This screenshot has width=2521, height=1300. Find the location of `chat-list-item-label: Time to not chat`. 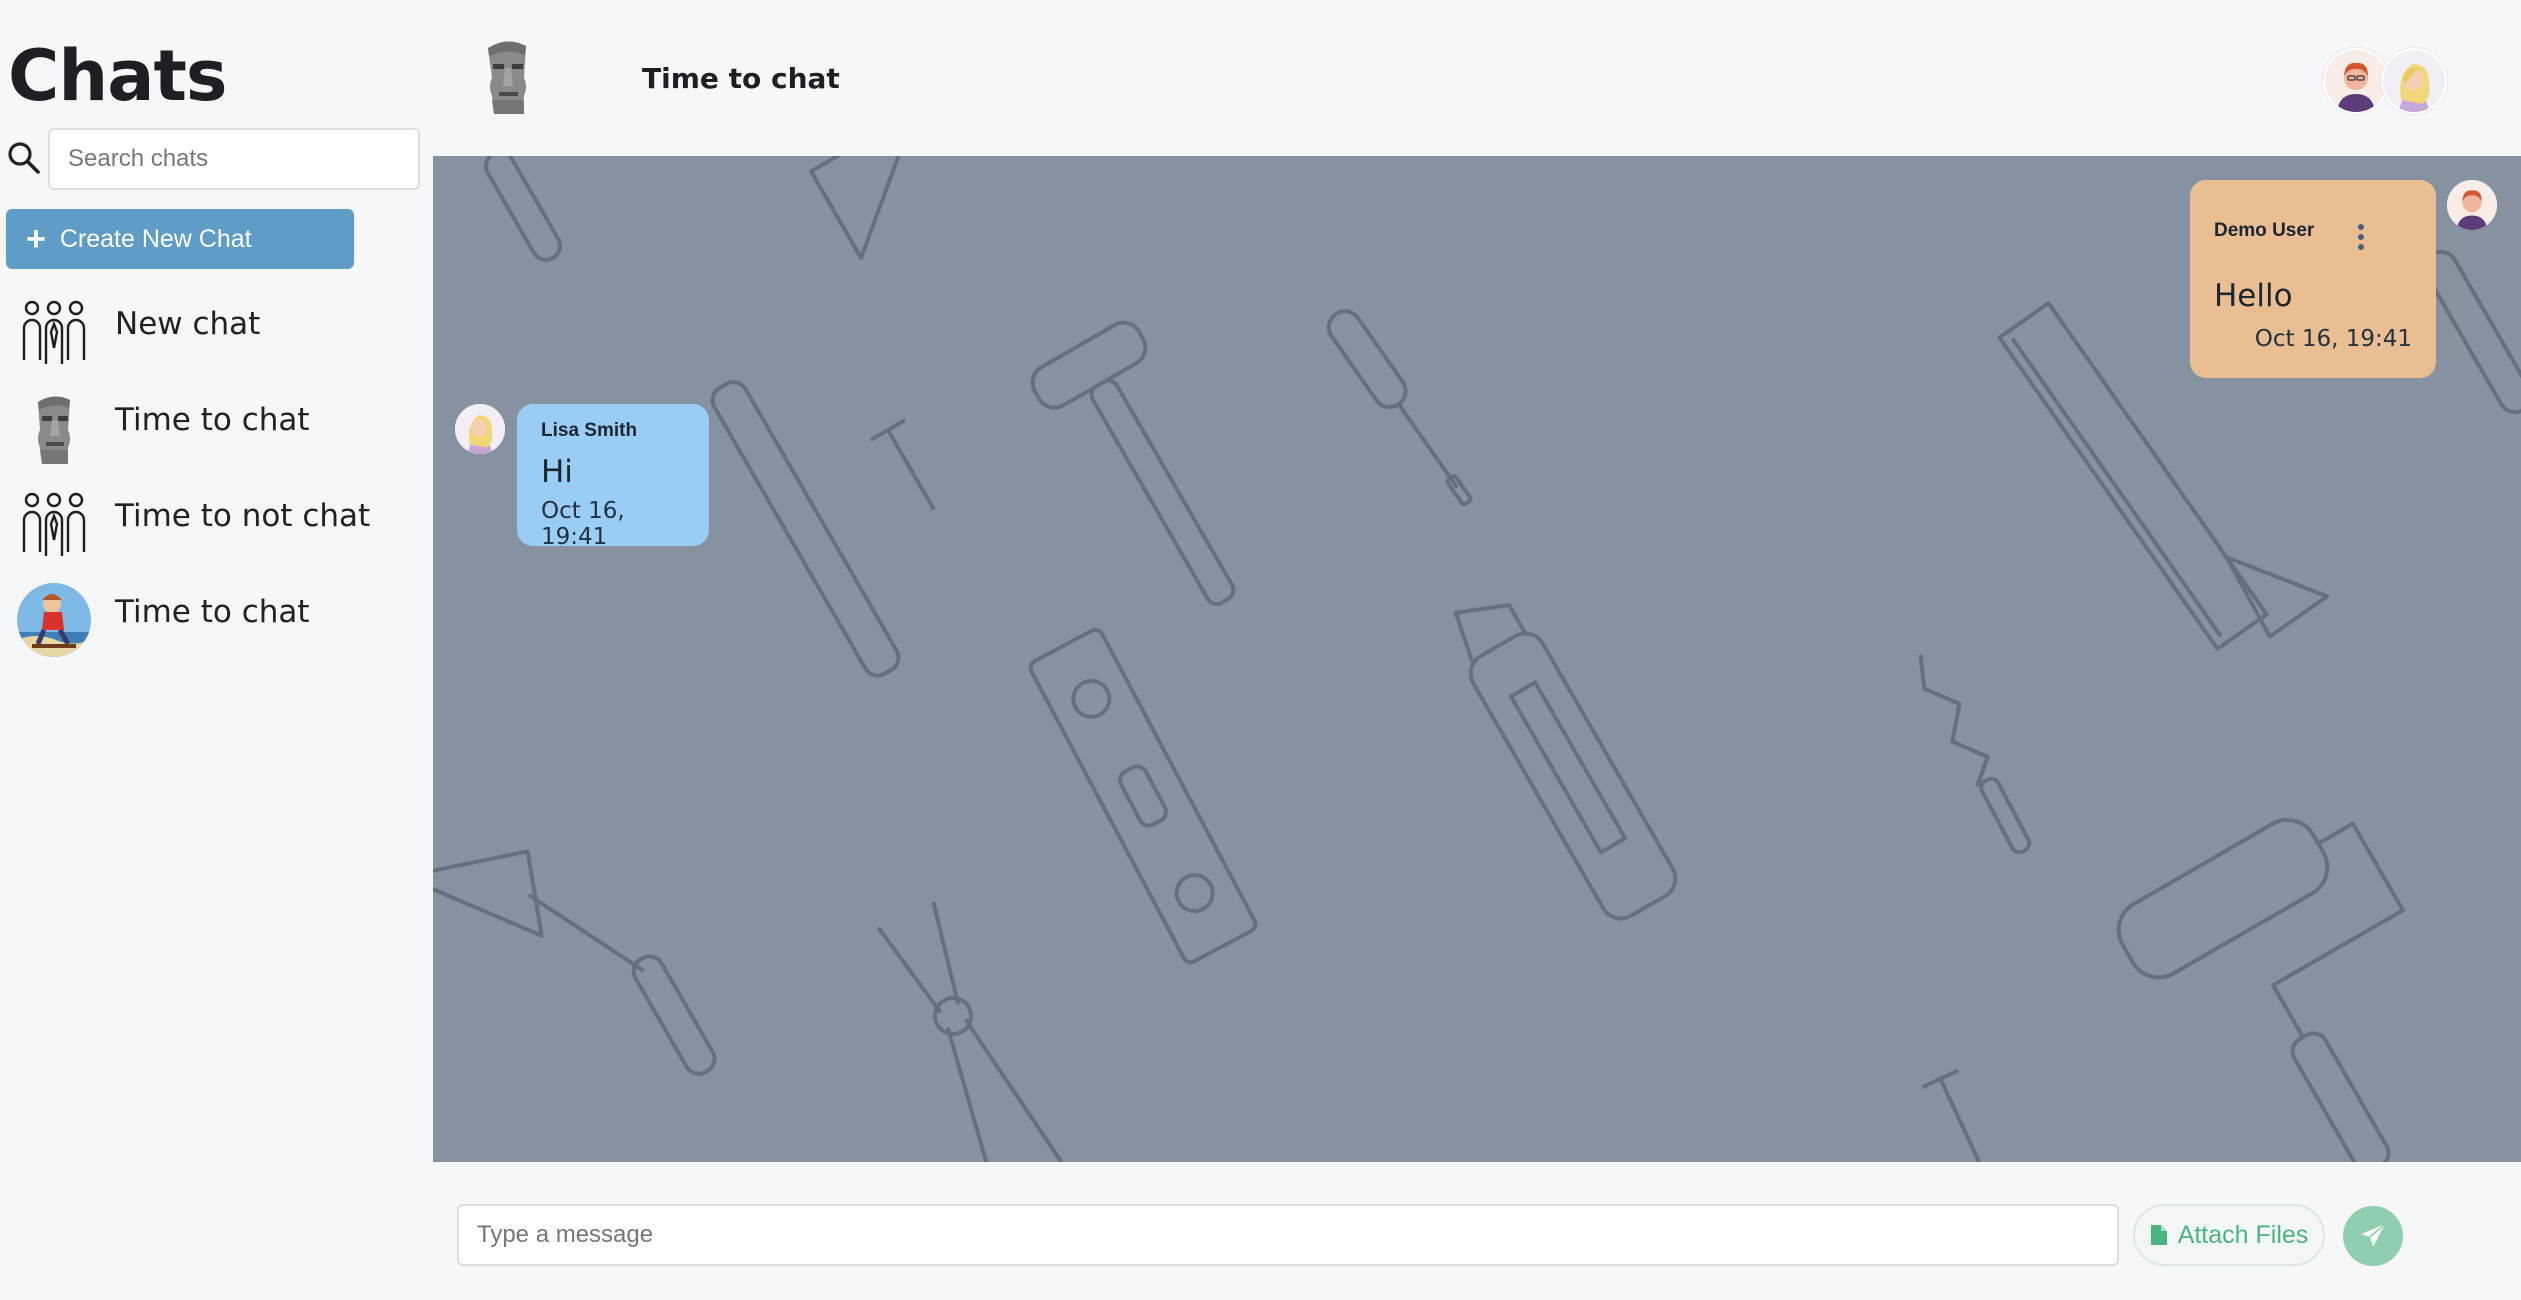

chat-list-item-label: Time to not chat is located at coordinates (243, 516).